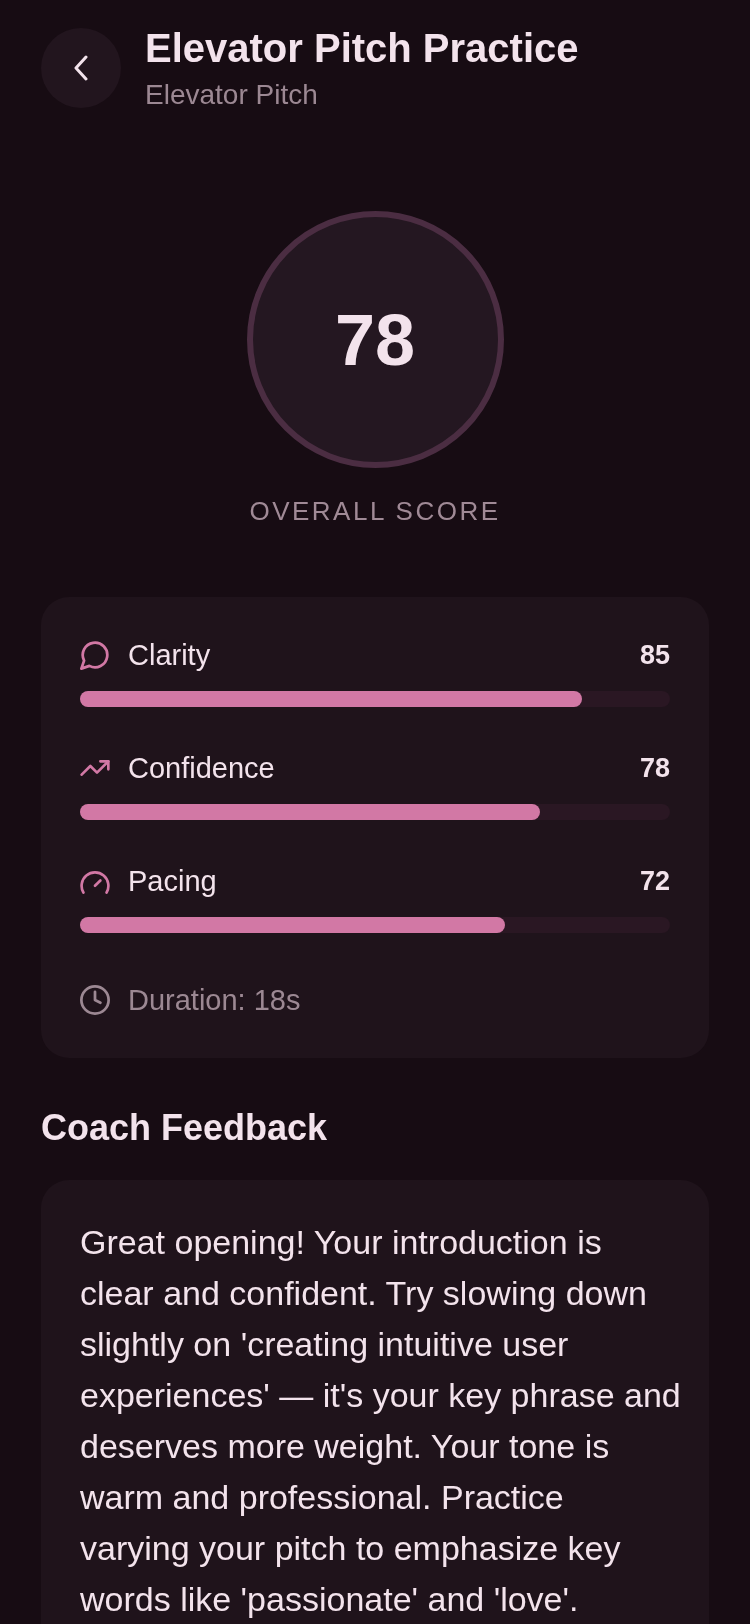  What do you see at coordinates (95, 768) in the screenshot?
I see `trending-up-icon` at bounding box center [95, 768].